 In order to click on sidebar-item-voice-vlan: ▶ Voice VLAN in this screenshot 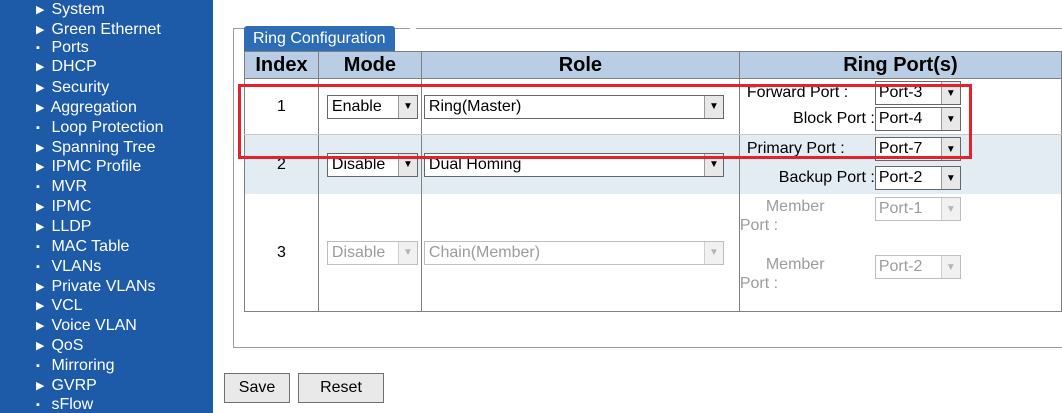, I will do `click(86, 326)`.